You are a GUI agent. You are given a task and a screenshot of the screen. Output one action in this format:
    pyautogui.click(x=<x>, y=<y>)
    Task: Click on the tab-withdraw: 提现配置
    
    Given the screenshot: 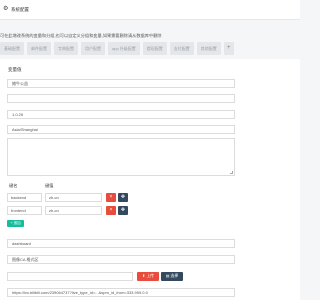 What is the action you would take?
    pyautogui.click(x=154, y=48)
    